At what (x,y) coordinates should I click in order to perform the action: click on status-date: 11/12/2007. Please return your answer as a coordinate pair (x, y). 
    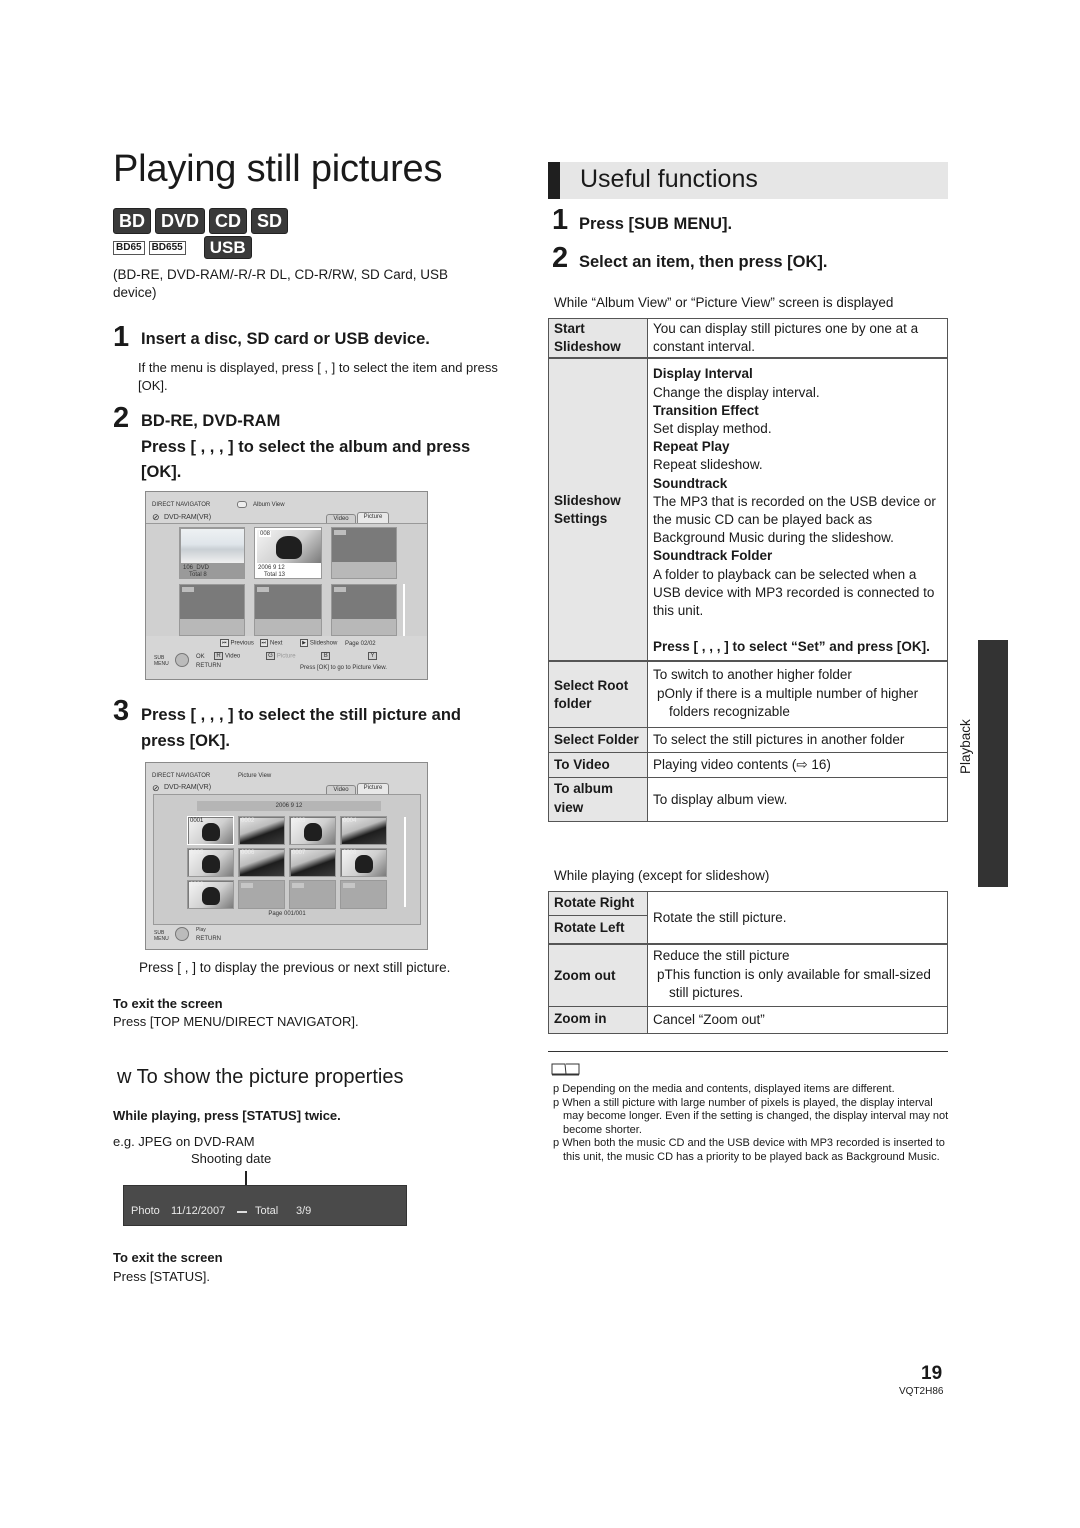
    Looking at the image, I should click on (198, 1211).